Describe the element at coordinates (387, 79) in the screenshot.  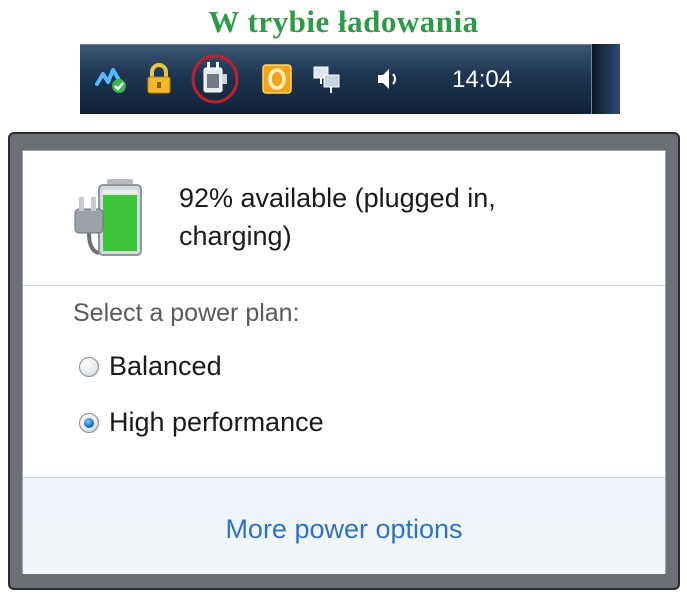
I see `speaker-icon` at that location.